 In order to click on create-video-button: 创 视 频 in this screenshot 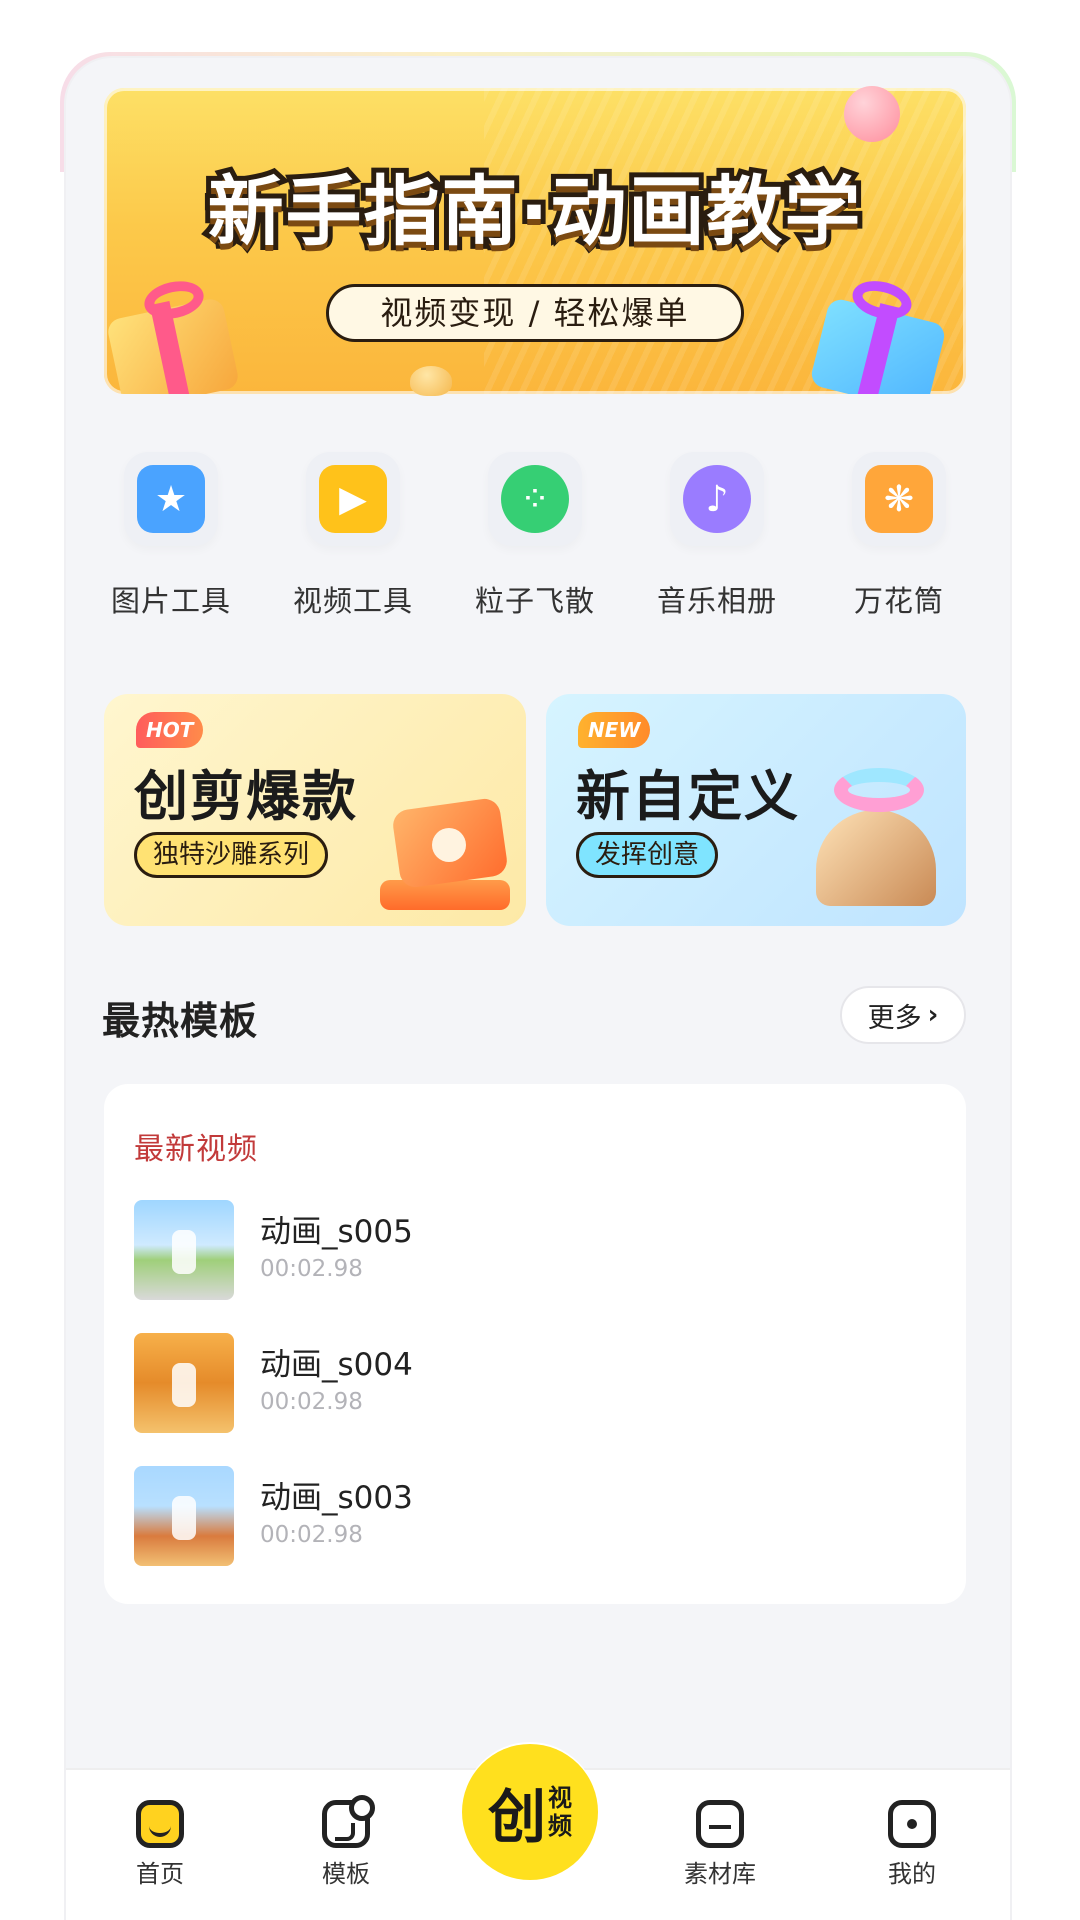, I will do `click(530, 1812)`.